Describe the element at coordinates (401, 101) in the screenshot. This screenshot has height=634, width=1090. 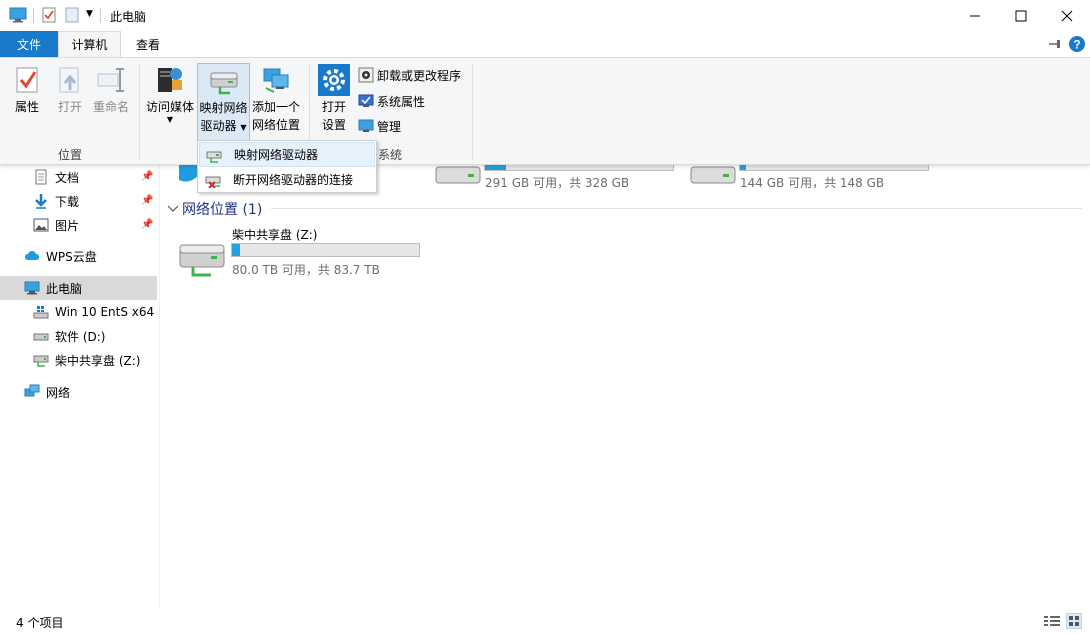
I see `system-properties-label: 系统属性` at that location.